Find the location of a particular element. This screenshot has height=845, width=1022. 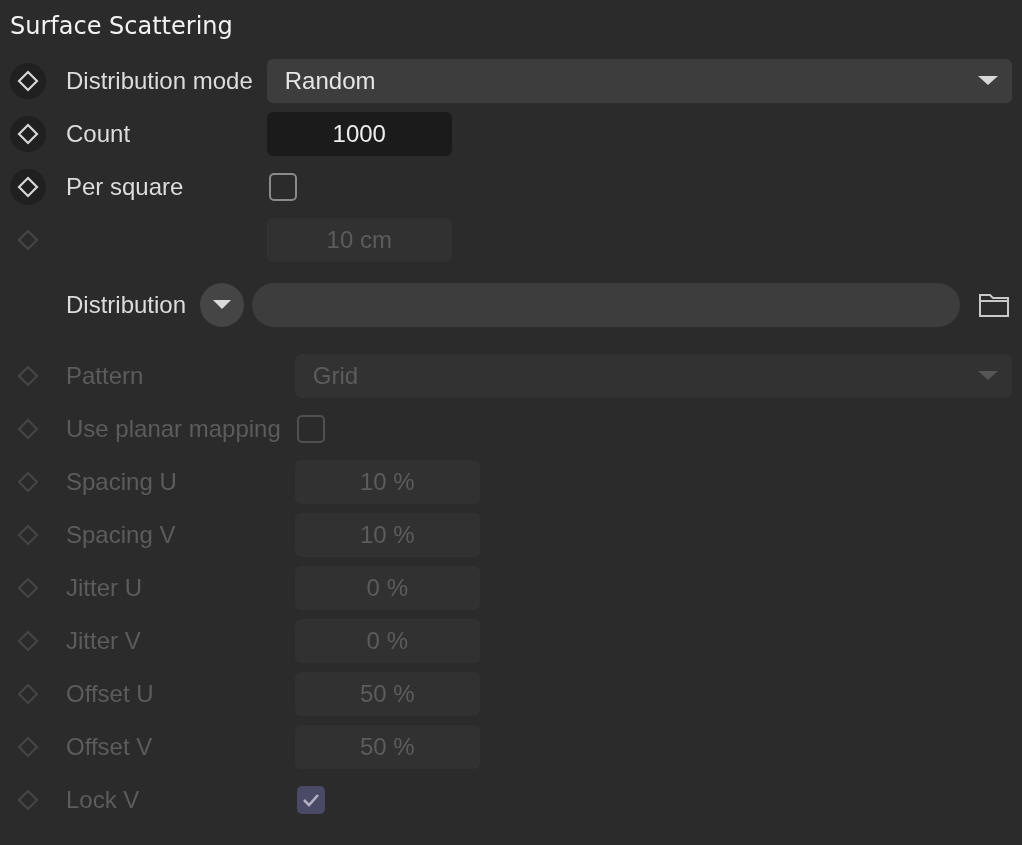

dropdown: Random is located at coordinates (639, 81).